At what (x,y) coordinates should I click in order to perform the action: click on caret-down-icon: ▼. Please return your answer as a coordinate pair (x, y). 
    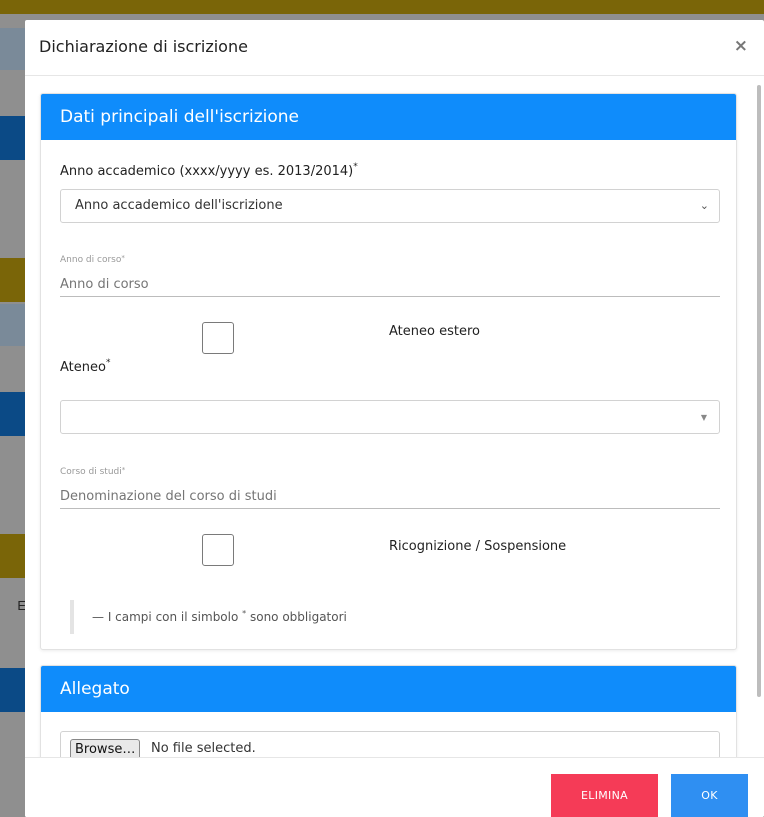
    Looking at the image, I should click on (703, 417).